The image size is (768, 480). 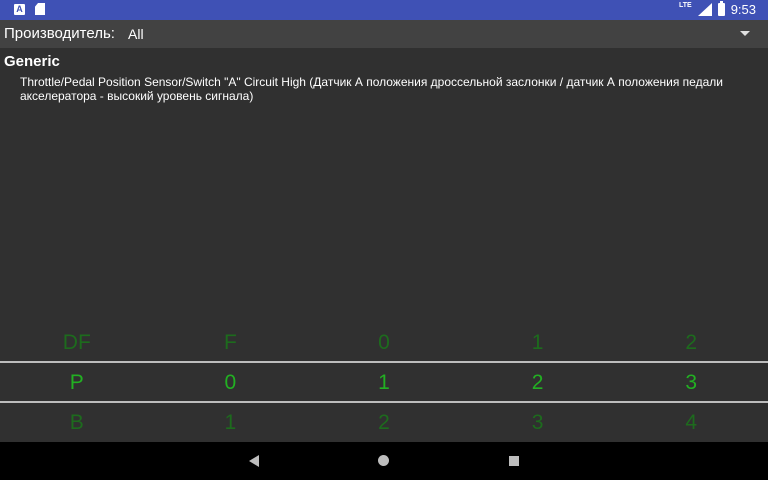 What do you see at coordinates (721, 8) in the screenshot?
I see `battery-icon` at bounding box center [721, 8].